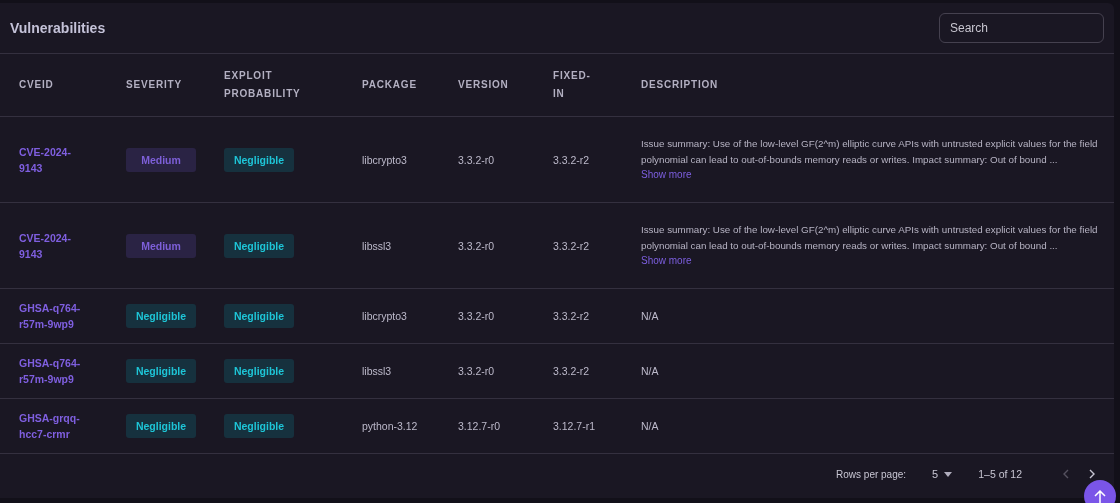 The height and width of the screenshot is (503, 1120). Describe the element at coordinates (389, 85) in the screenshot. I see `column-header: PACKAGE` at that location.